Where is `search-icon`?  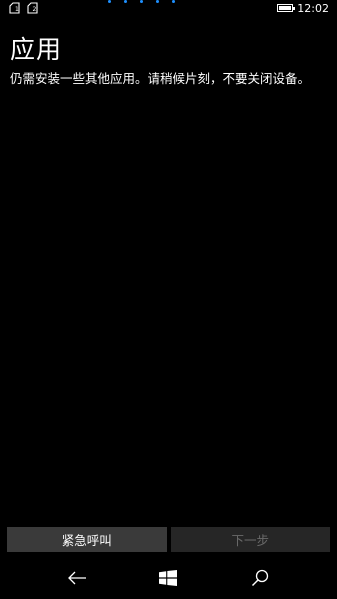 search-icon is located at coordinates (260, 578).